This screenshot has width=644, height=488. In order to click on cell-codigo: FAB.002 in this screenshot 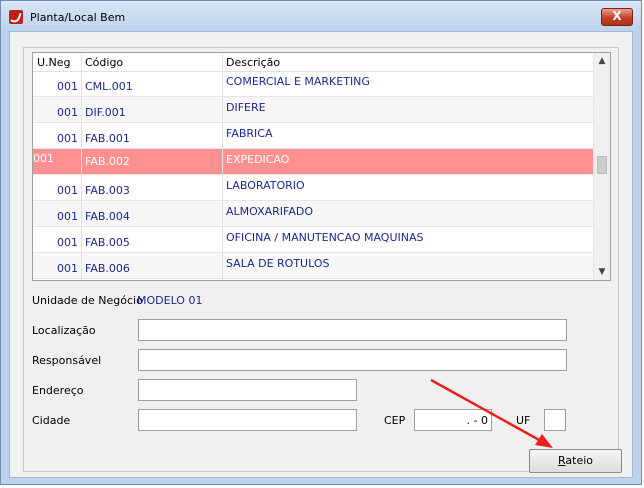, I will do `click(107, 161)`.